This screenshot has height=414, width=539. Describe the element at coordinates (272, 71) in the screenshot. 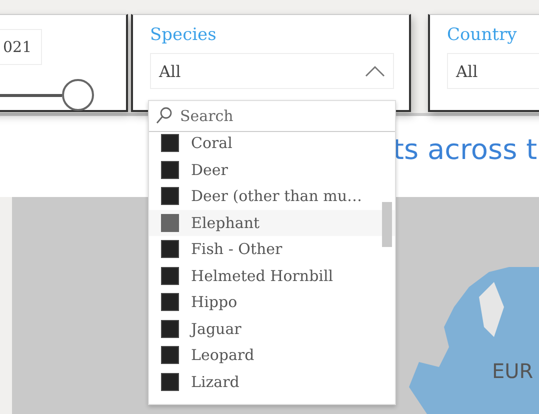

I see `species-dropdown: All` at that location.